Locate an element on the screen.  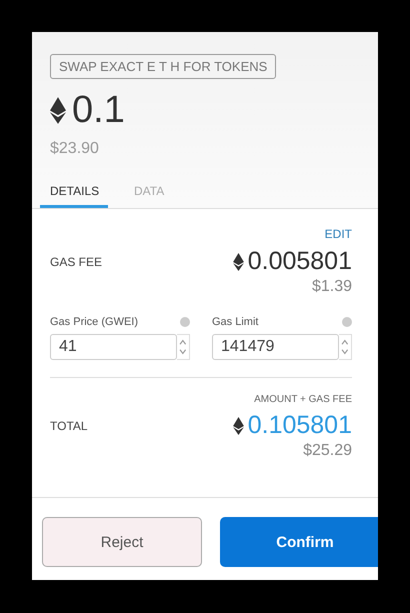
edit-link: EDIT is located at coordinates (338, 234).